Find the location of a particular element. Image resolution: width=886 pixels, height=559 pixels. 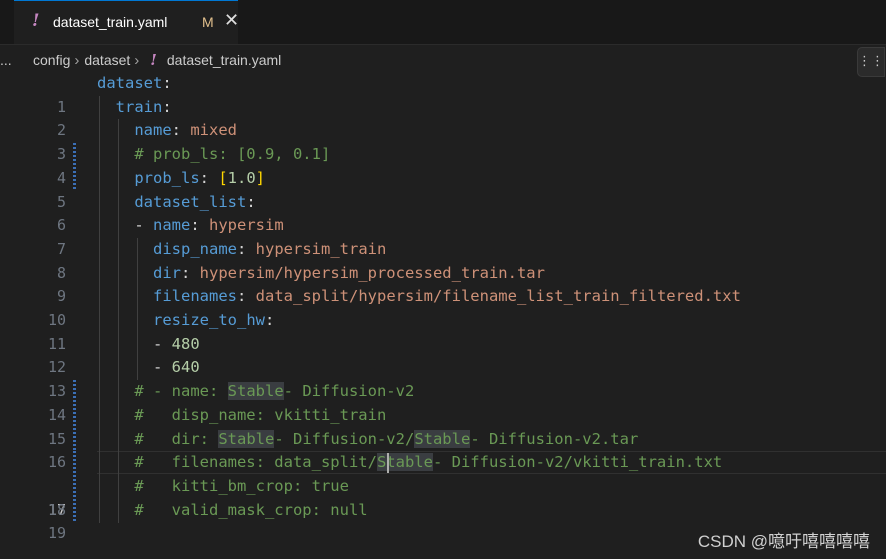

breadcrumb: config › dataset › ! dataset_train.yaml is located at coordinates (157, 60).